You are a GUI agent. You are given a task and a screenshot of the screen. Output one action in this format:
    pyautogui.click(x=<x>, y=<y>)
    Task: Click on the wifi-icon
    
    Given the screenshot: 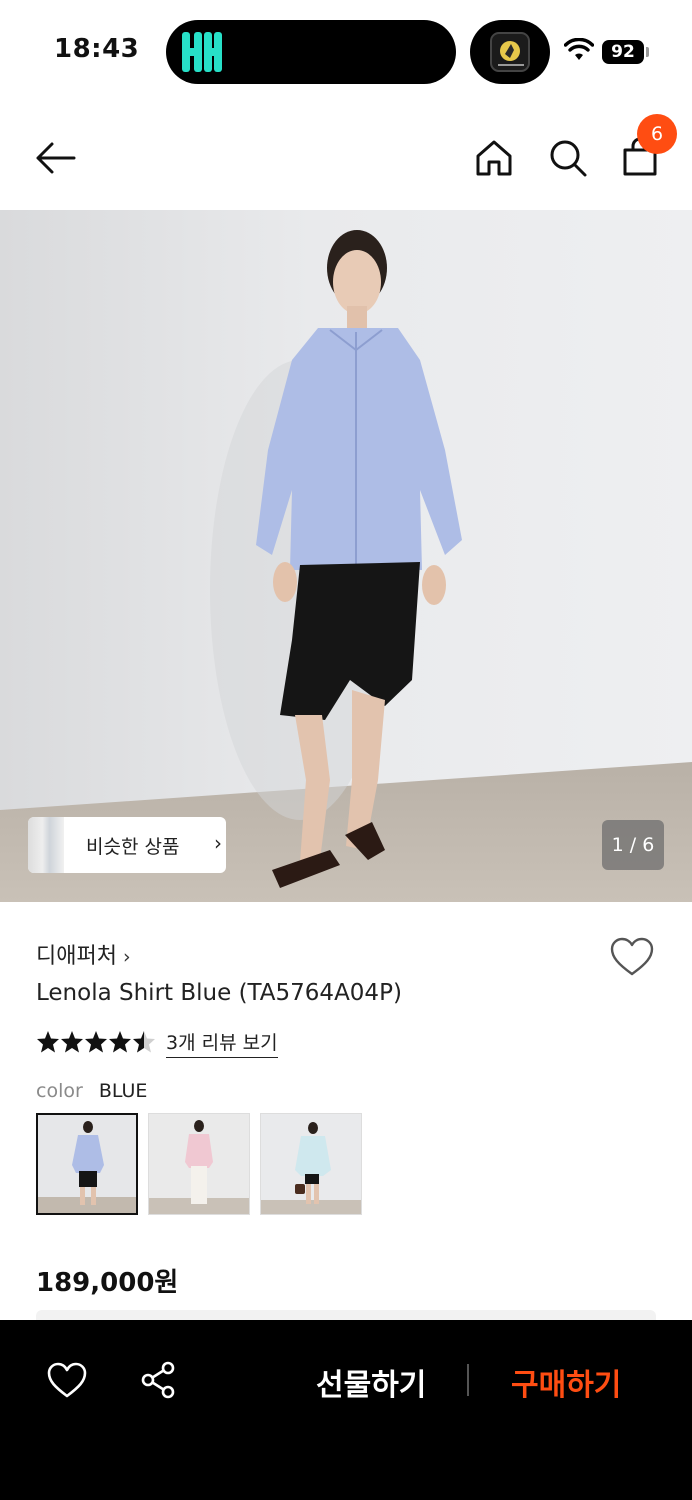 What is the action you would take?
    pyautogui.click(x=579, y=49)
    